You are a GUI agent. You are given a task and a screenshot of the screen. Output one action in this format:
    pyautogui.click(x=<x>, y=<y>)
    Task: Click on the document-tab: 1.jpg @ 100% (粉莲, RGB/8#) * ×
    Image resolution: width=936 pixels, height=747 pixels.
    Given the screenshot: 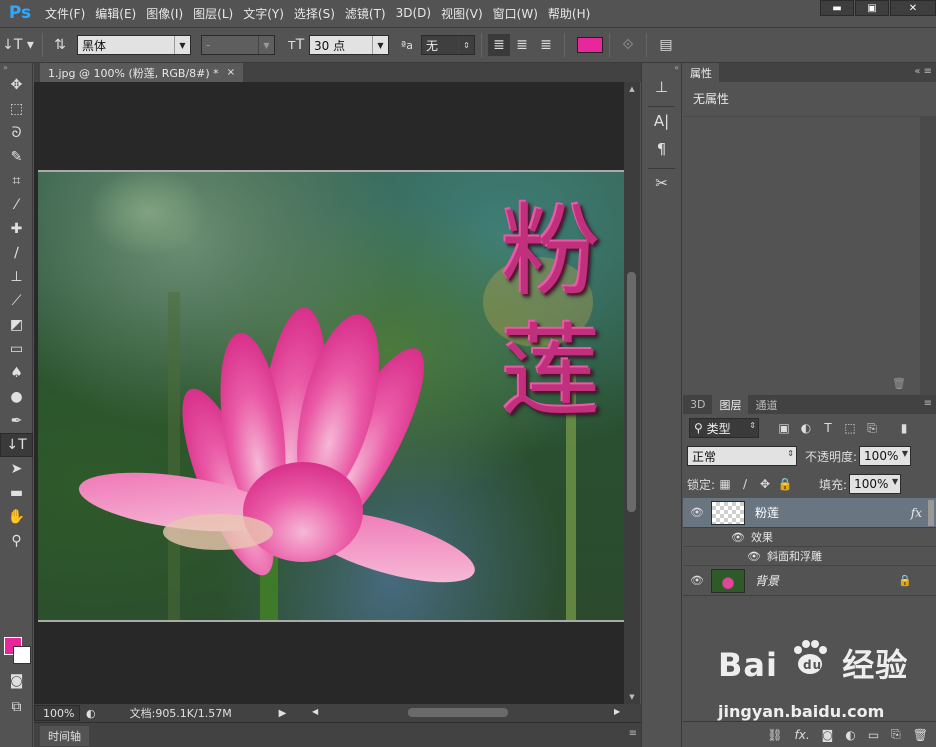 What is the action you would take?
    pyautogui.click(x=142, y=72)
    